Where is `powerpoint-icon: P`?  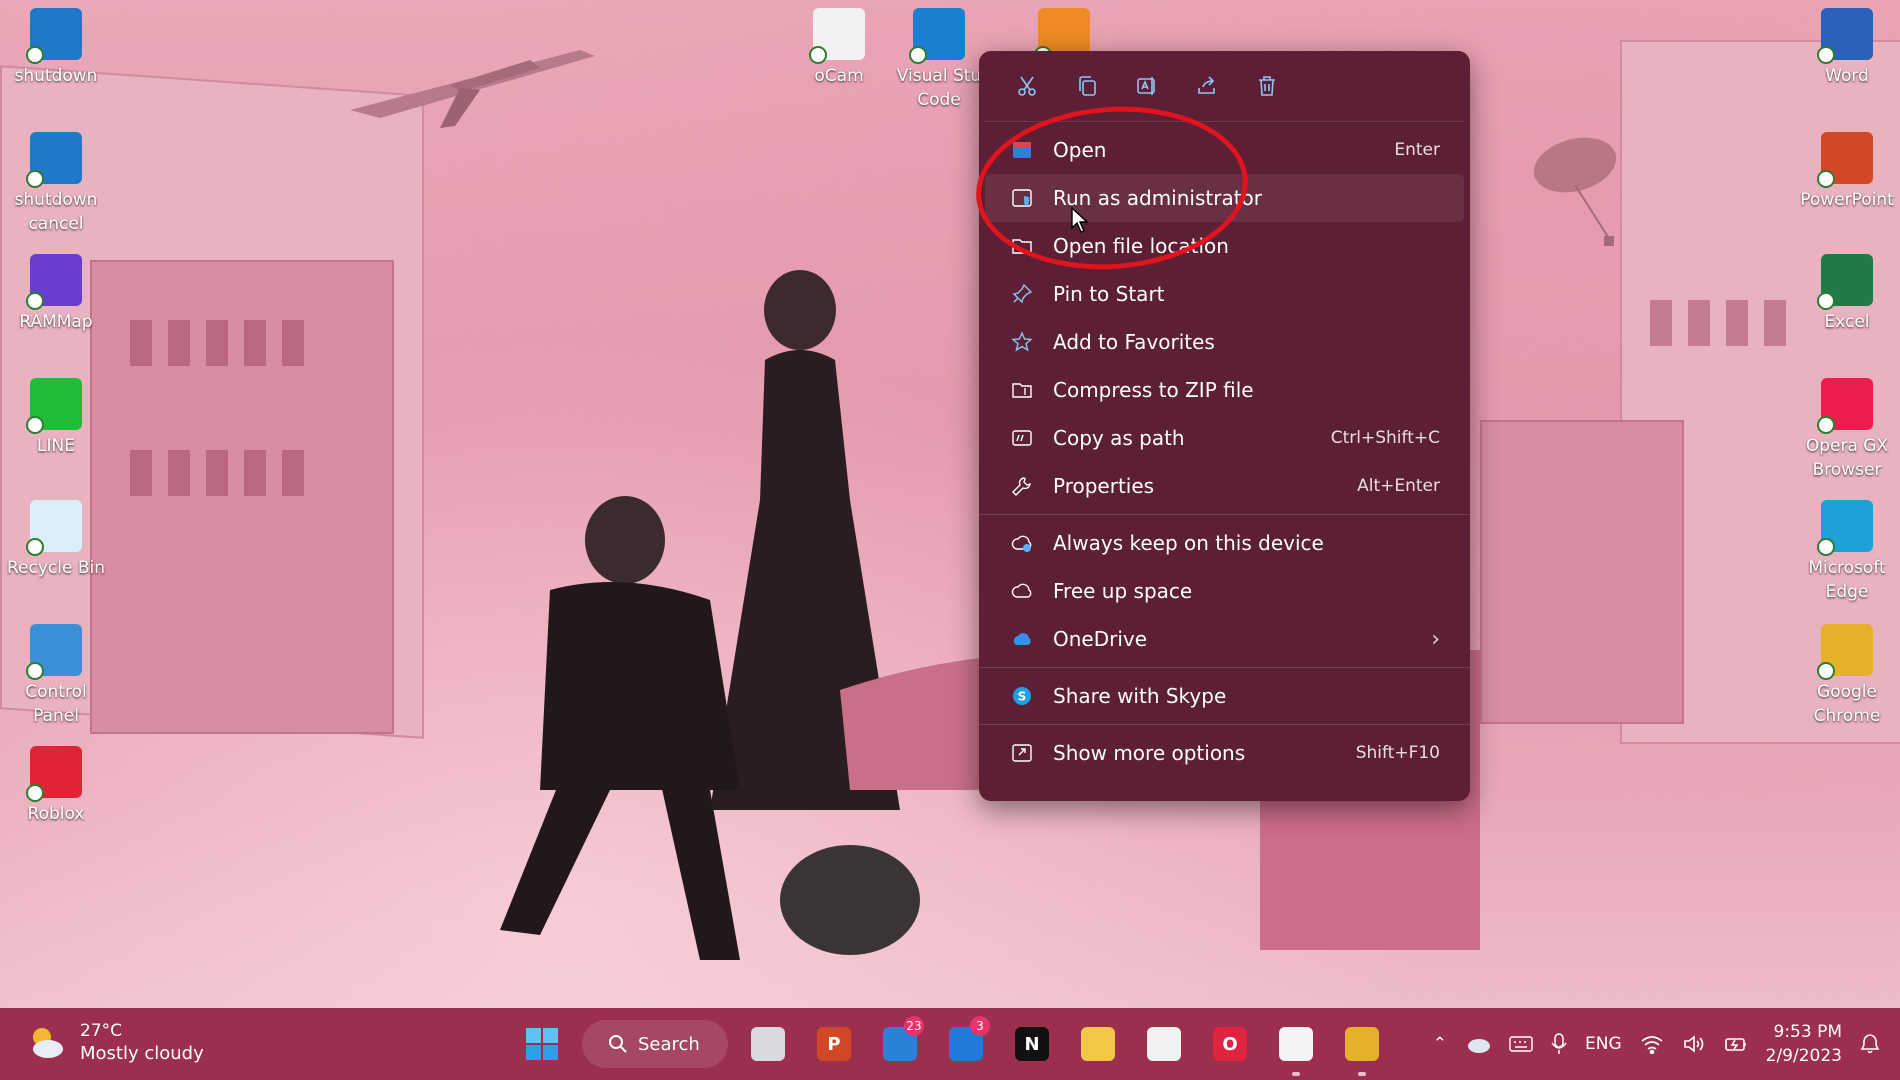 powerpoint-icon: P is located at coordinates (834, 1044).